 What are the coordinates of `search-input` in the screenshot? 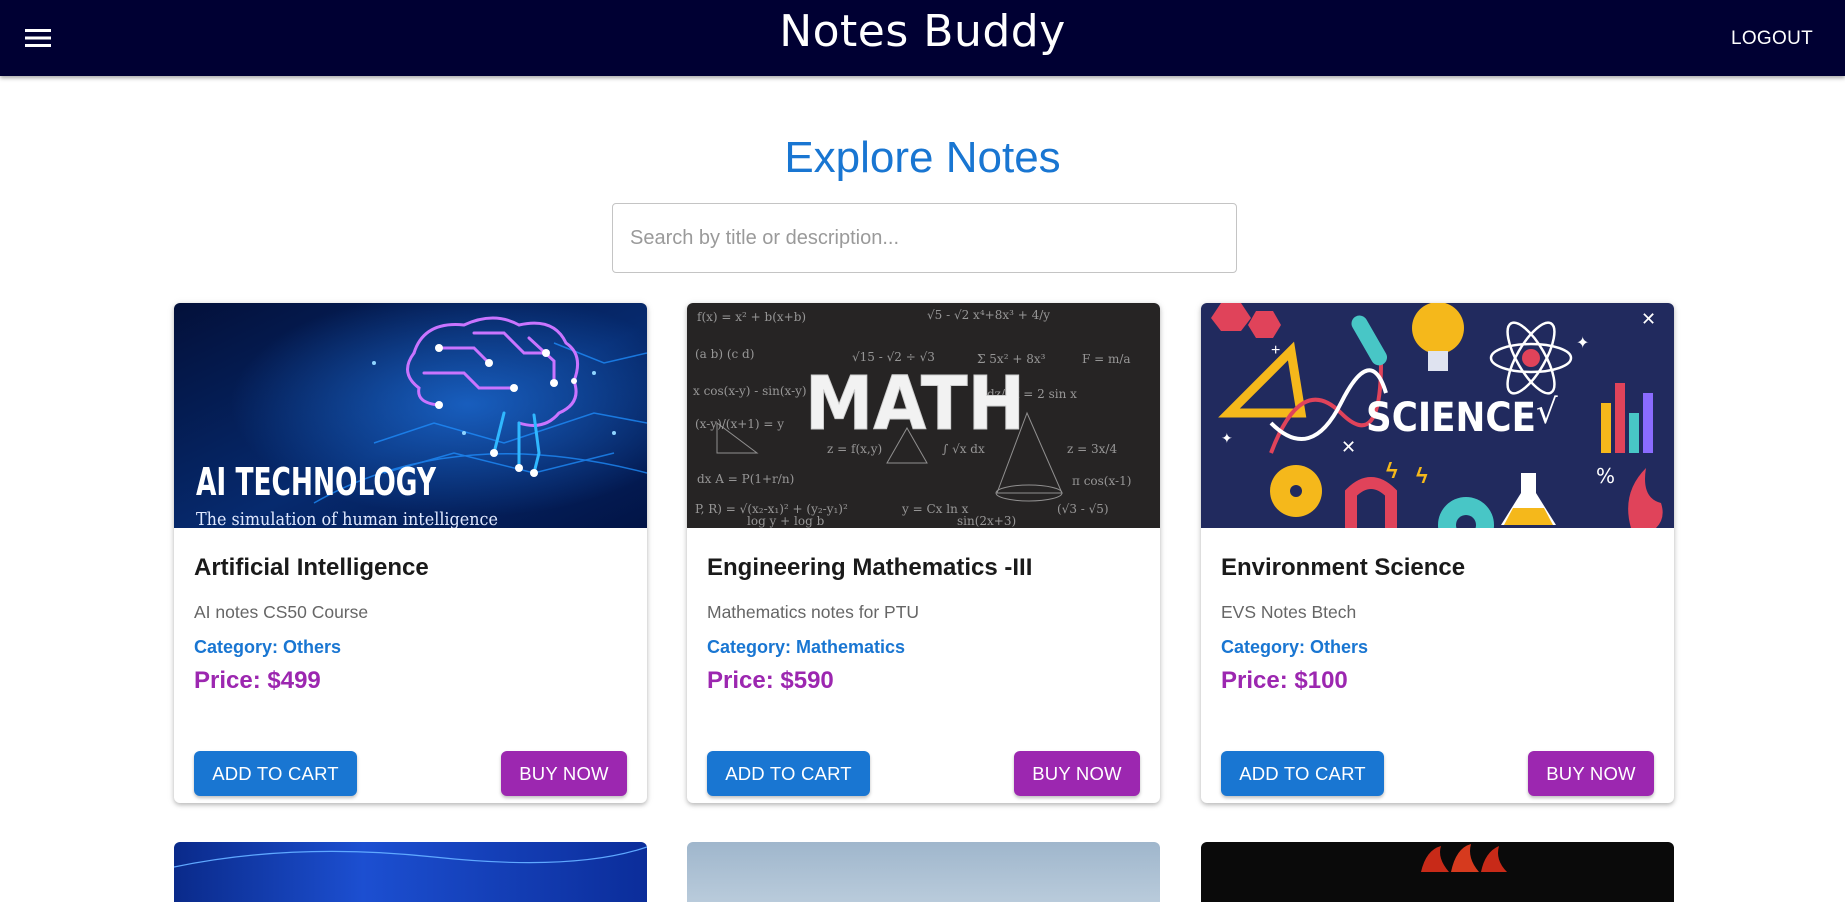 It's located at (924, 238).